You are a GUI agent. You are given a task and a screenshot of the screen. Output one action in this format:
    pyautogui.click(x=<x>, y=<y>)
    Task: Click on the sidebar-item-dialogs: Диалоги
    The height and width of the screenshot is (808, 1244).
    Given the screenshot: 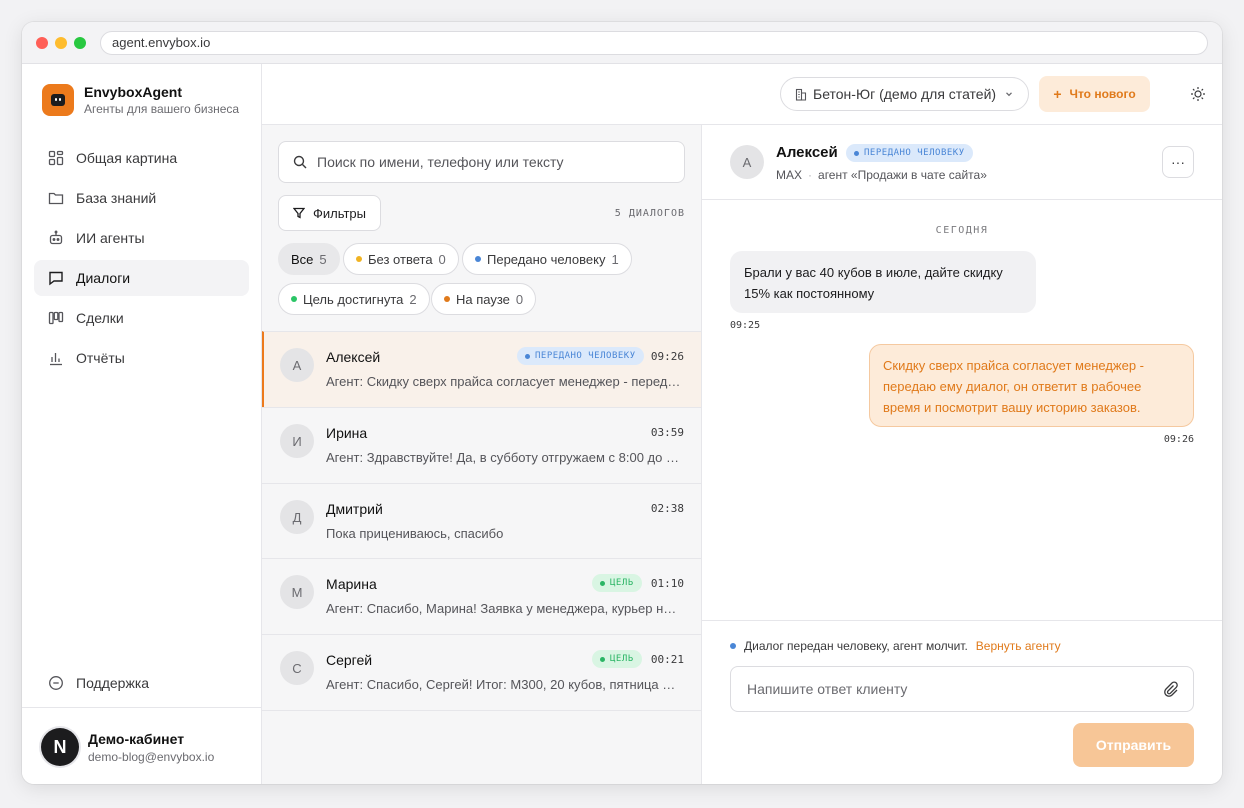 What is the action you would take?
    pyautogui.click(x=141, y=278)
    